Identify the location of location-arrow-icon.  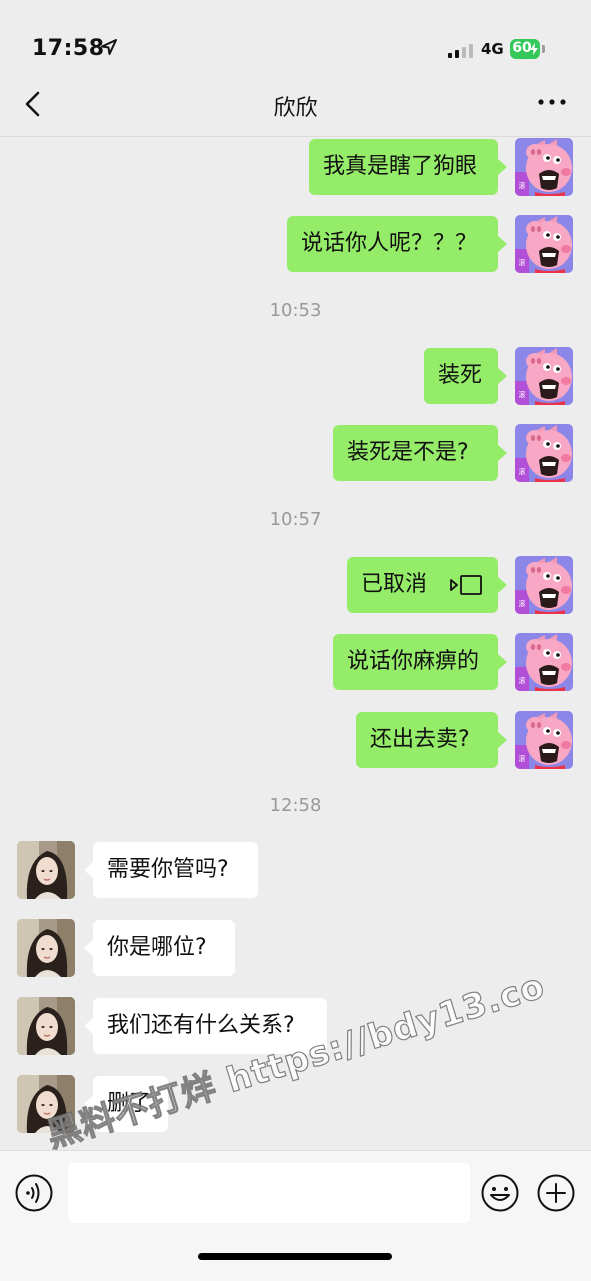
(109, 47).